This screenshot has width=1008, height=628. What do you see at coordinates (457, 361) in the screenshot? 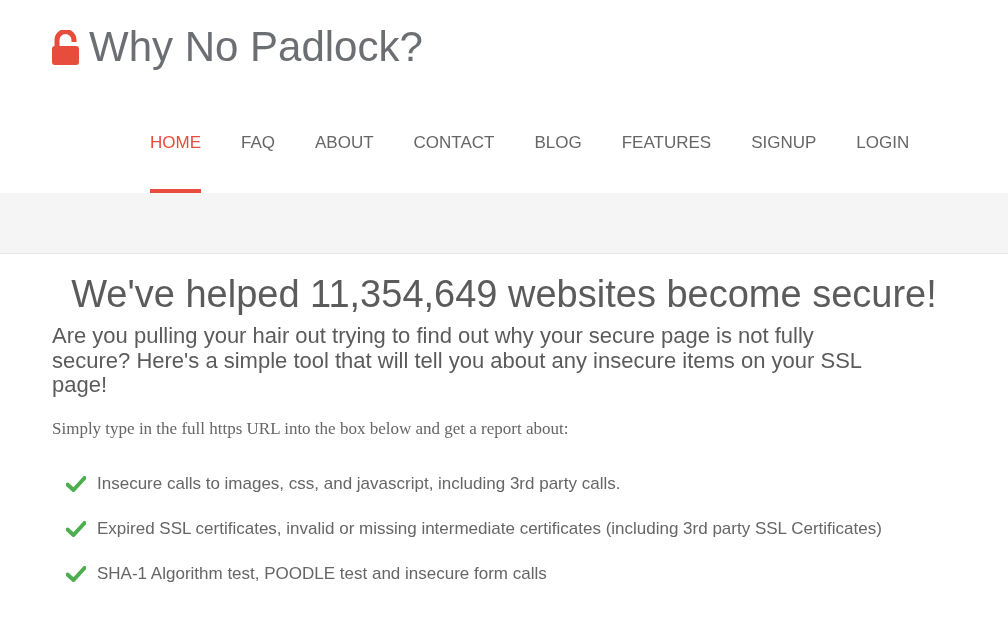
I see `intro-paragraph: Are you pulling your hair out trying to find out why your secure page is not fully secure? Here's a simple tool that will tell you about any insecure items on your SSL page!` at bounding box center [457, 361].